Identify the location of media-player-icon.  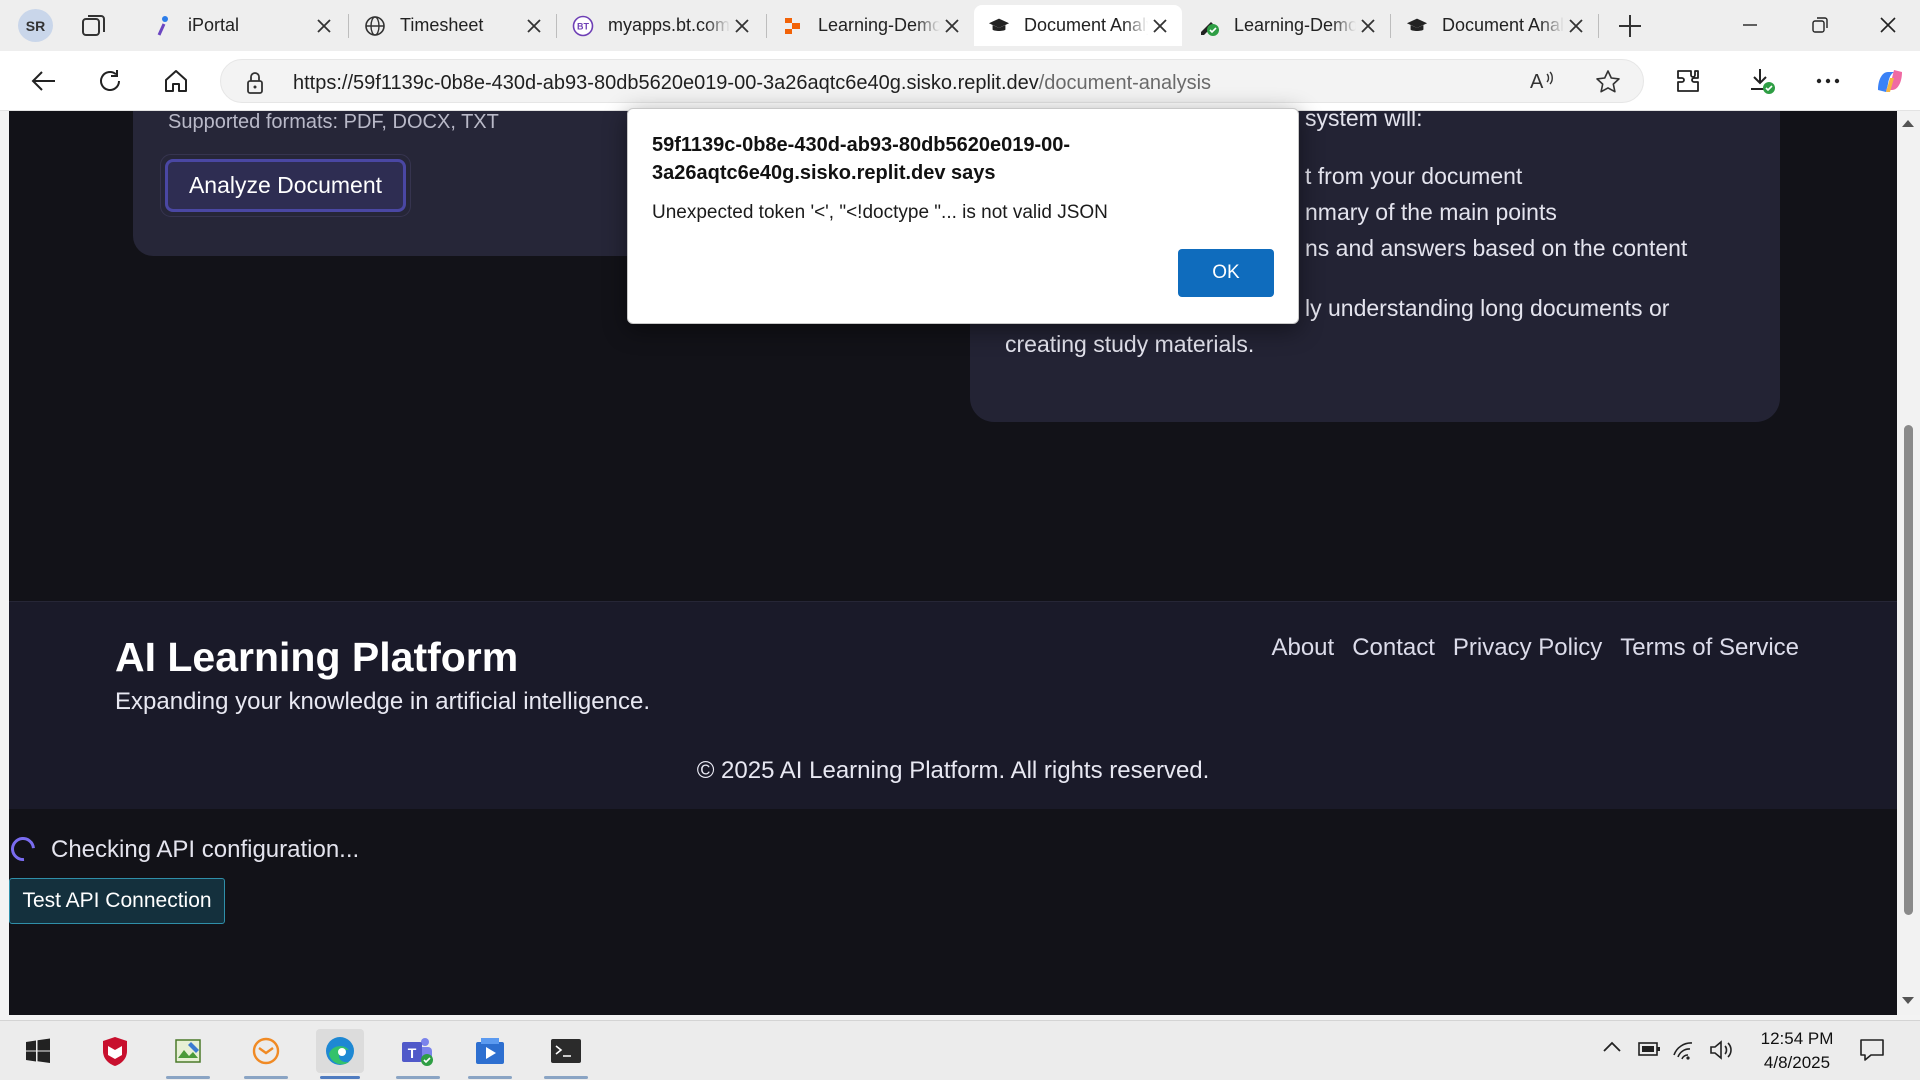
(490, 1054).